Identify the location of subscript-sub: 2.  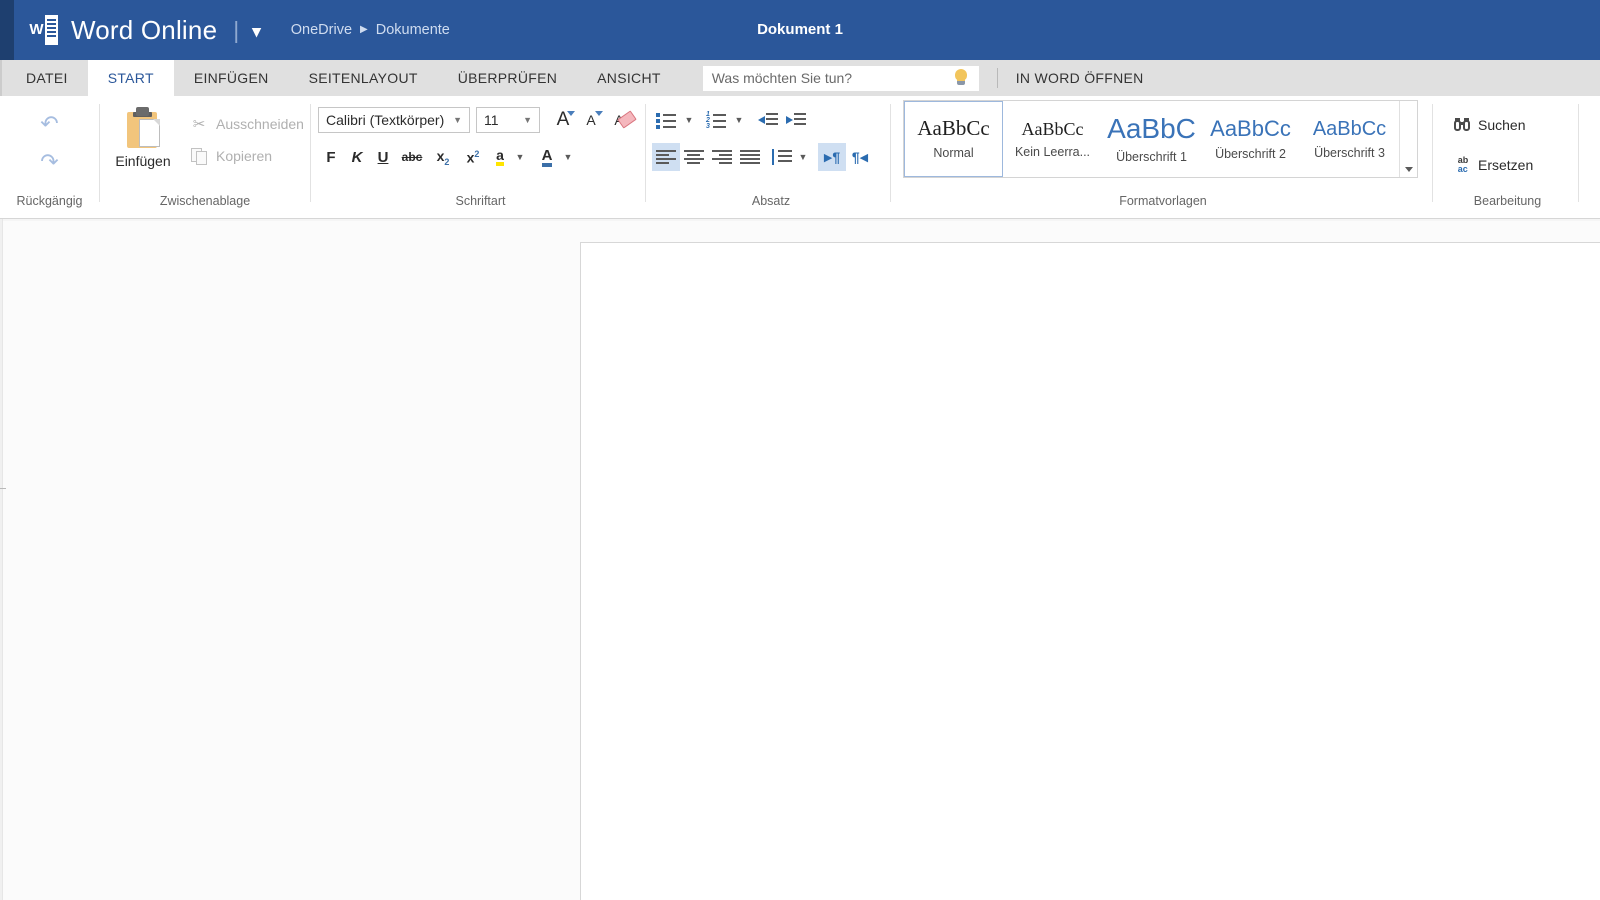
(447, 161).